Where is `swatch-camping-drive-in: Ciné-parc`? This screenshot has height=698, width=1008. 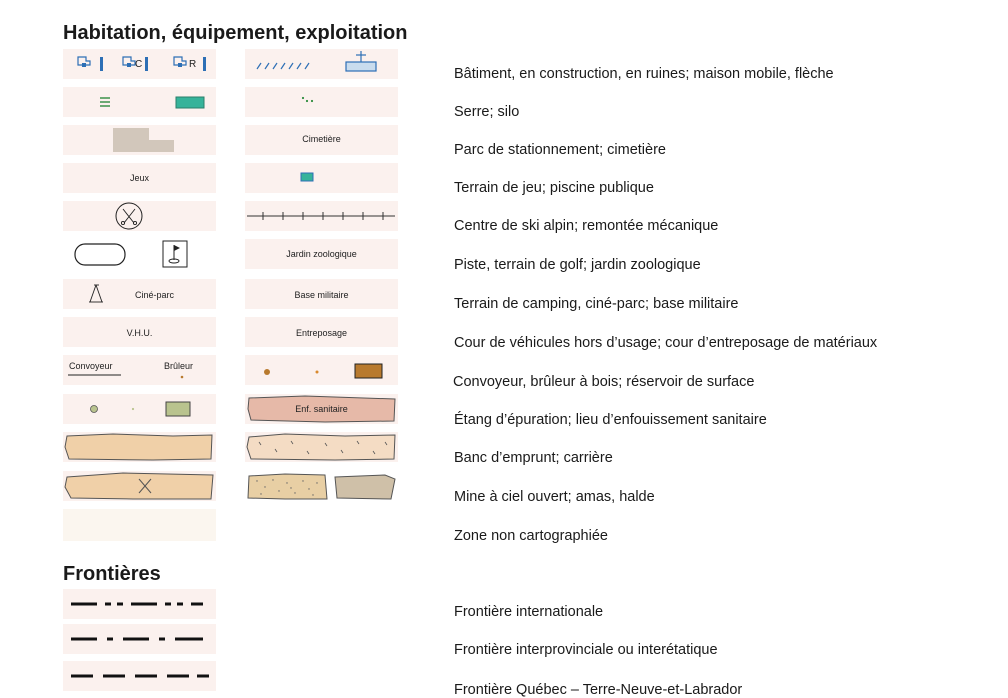
swatch-camping-drive-in: Ciné-parc is located at coordinates (139, 294).